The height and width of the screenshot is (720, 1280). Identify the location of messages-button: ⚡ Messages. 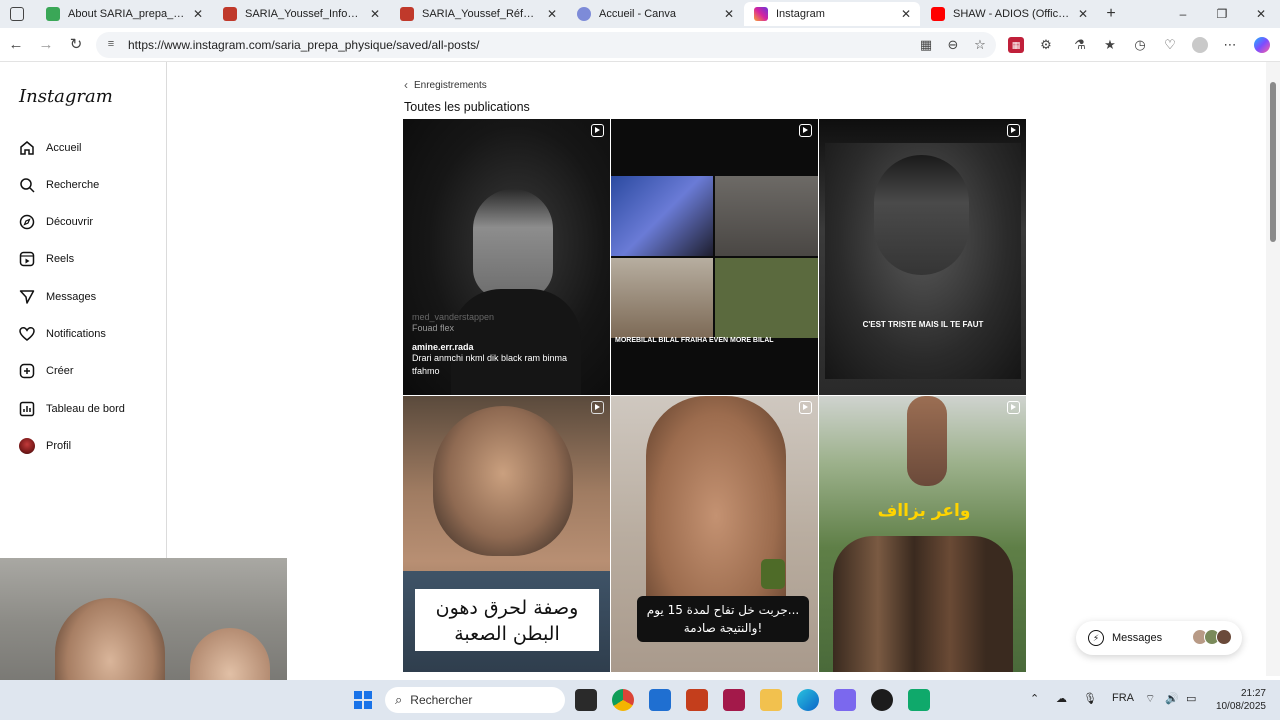
(1159, 638).